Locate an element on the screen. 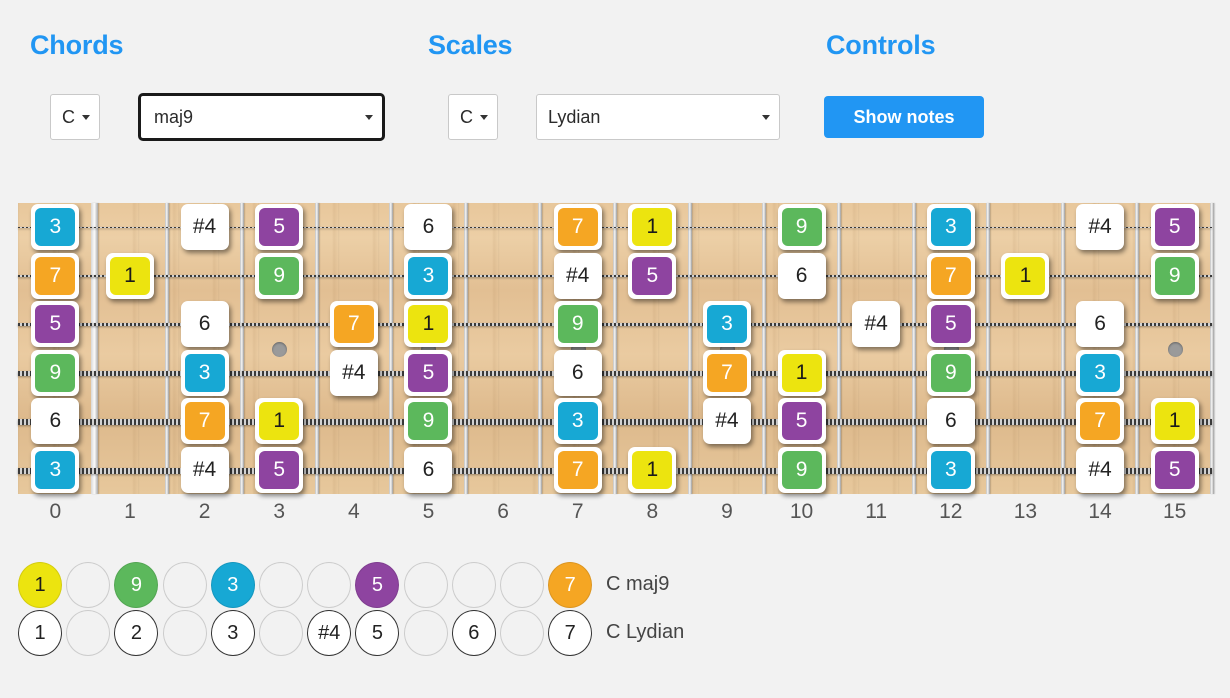 This screenshot has height=698, width=1230. note-label: 9 is located at coordinates (1174, 275).